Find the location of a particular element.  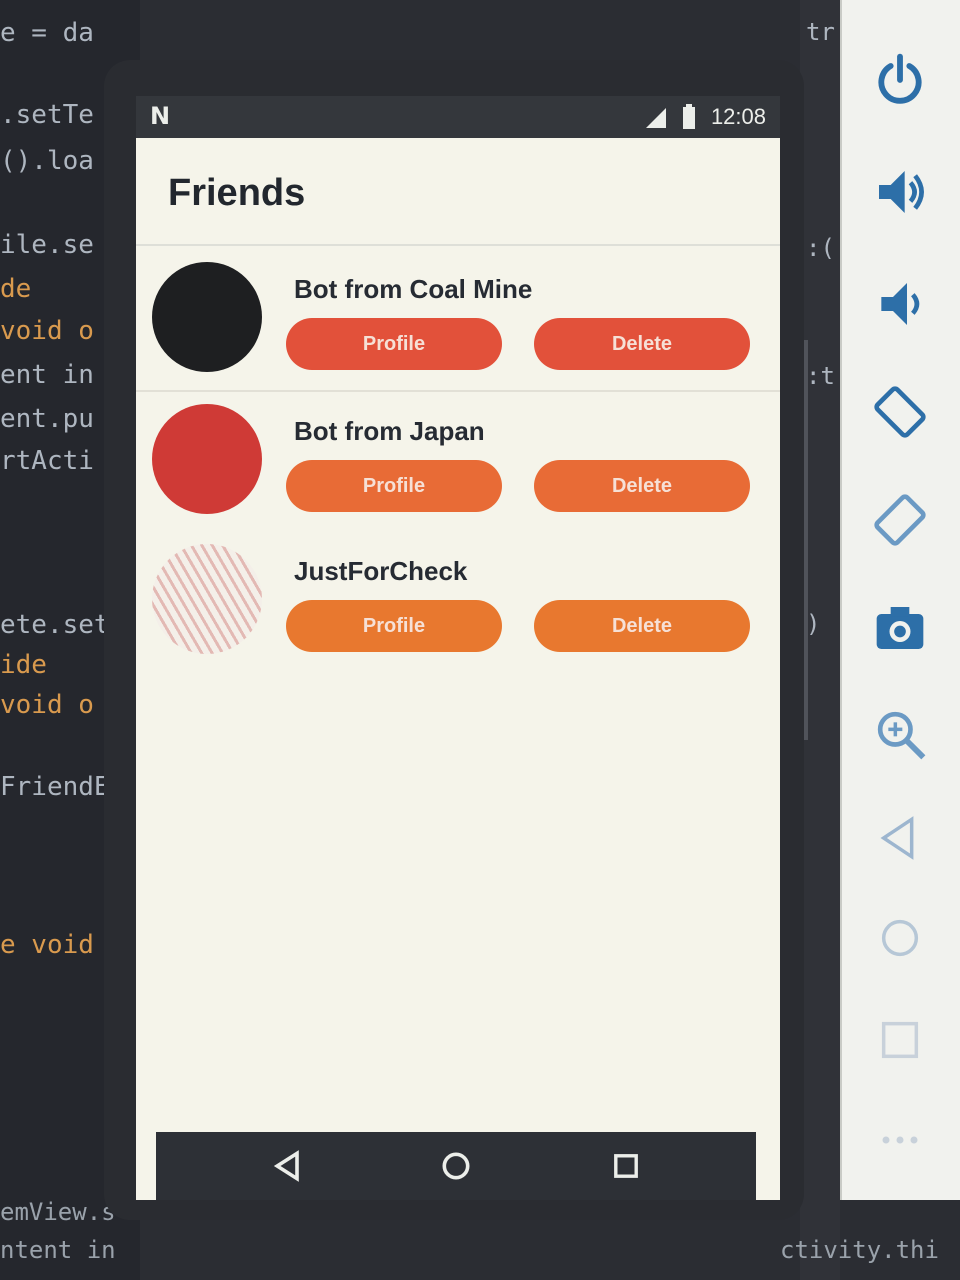

code-line: ().loa is located at coordinates (47, 161).